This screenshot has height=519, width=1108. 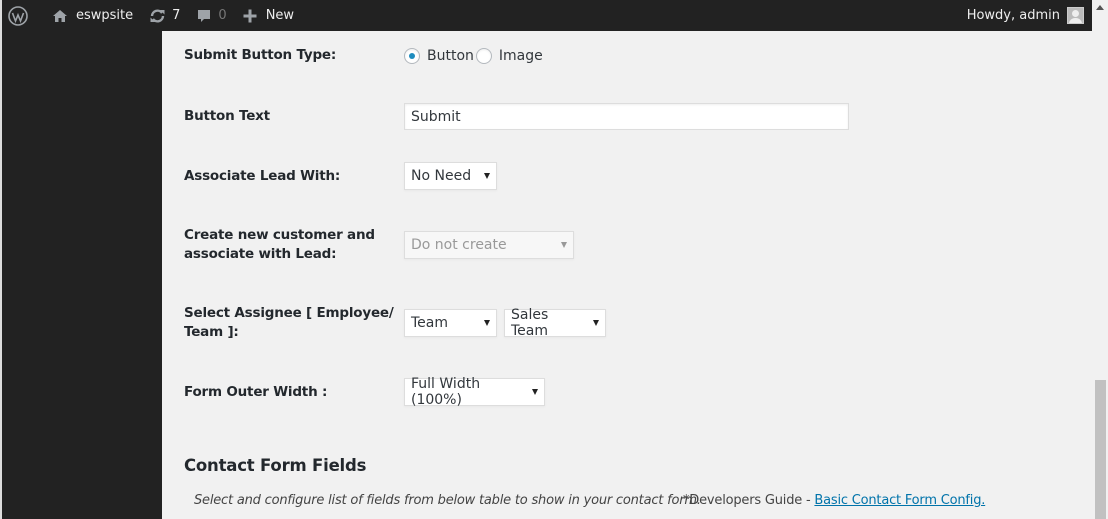 I want to click on basic-contact-form-config-link: Basic Contact Form Config., so click(x=899, y=500).